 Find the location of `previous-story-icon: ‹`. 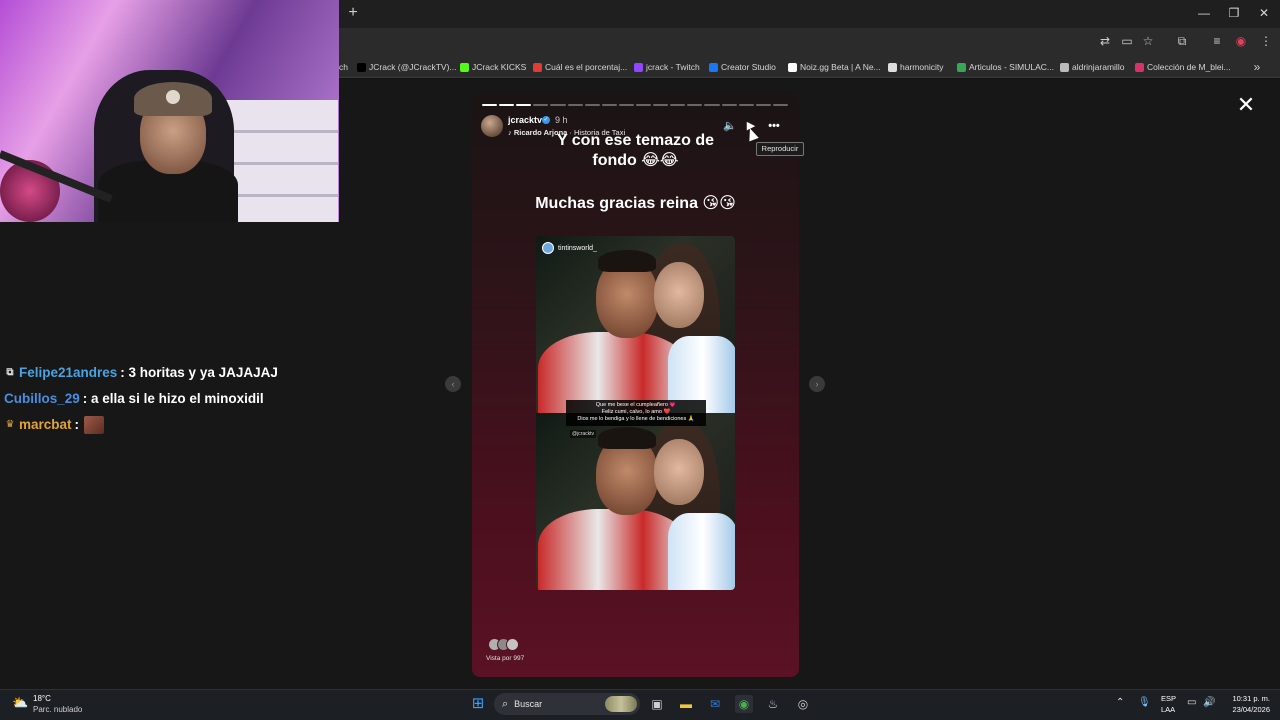

previous-story-icon: ‹ is located at coordinates (453, 384).